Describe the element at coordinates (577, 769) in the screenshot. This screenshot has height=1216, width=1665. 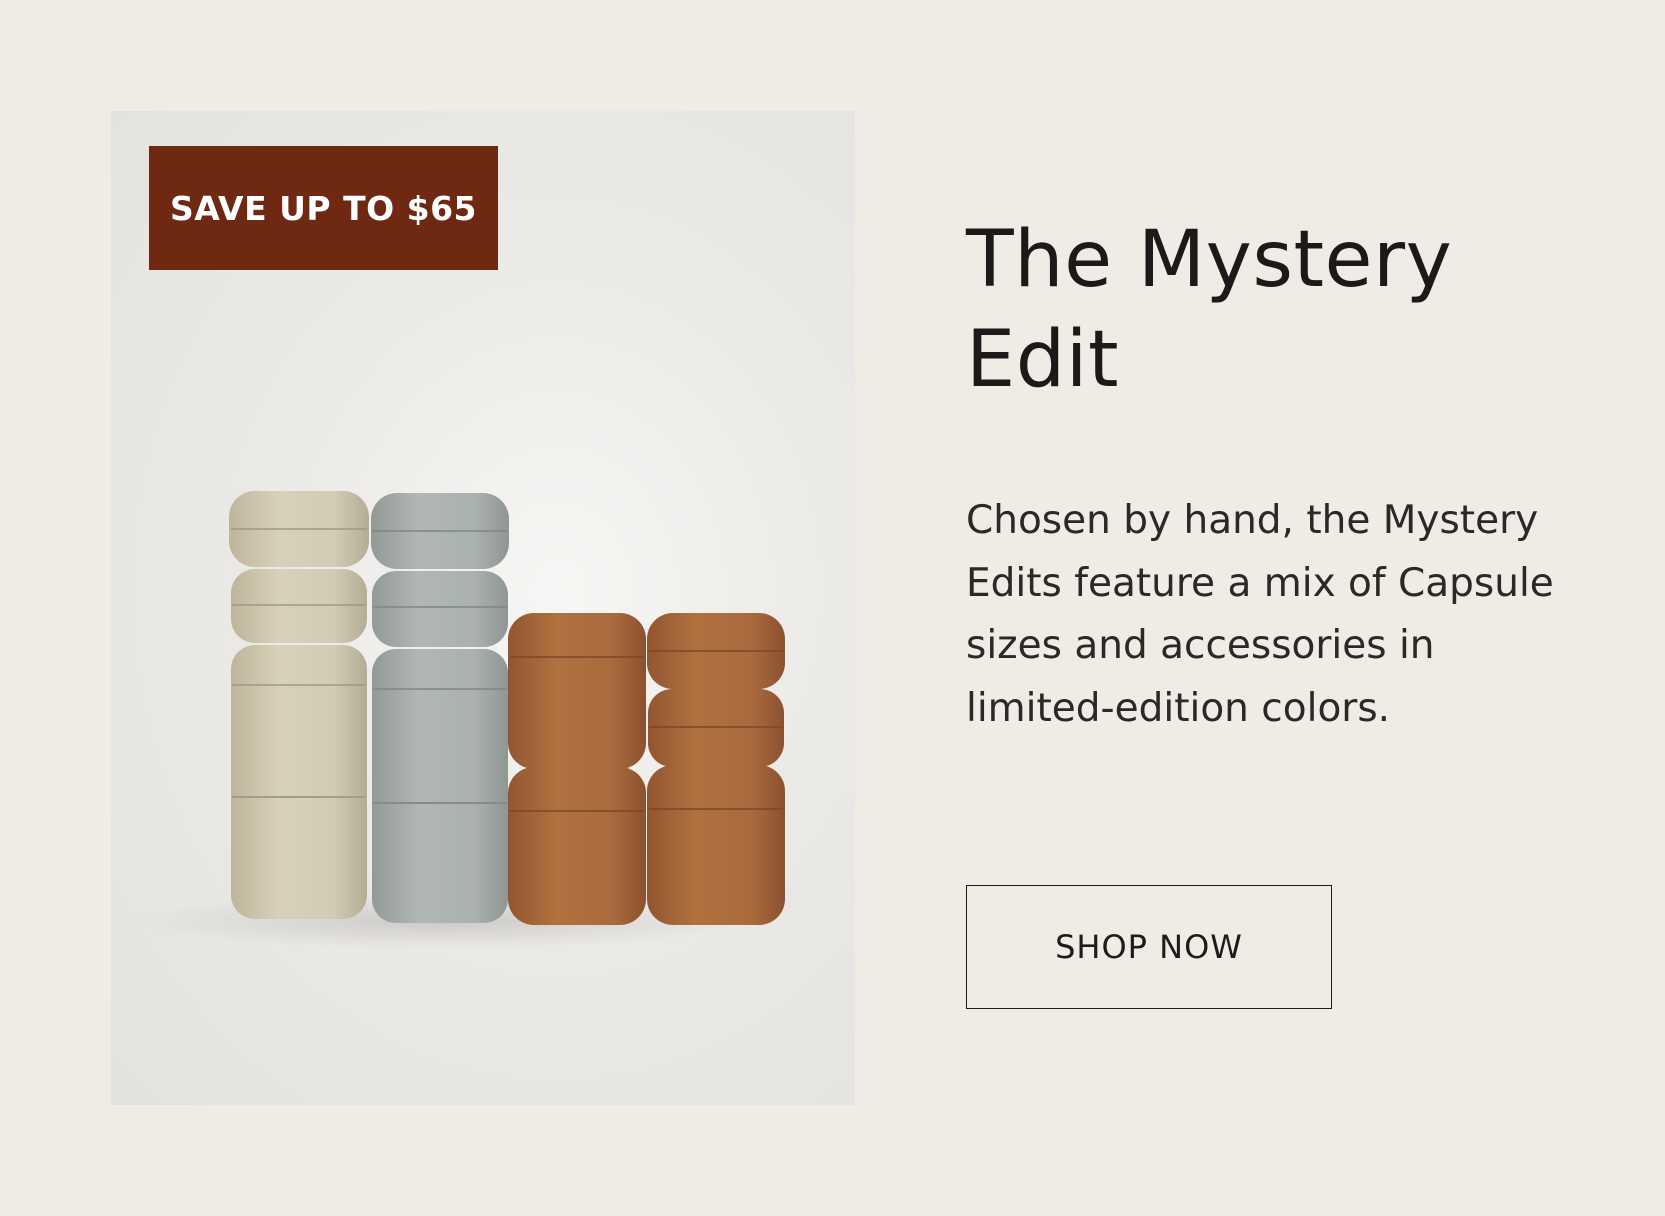
I see `capsule-stack-terracotta-left` at that location.